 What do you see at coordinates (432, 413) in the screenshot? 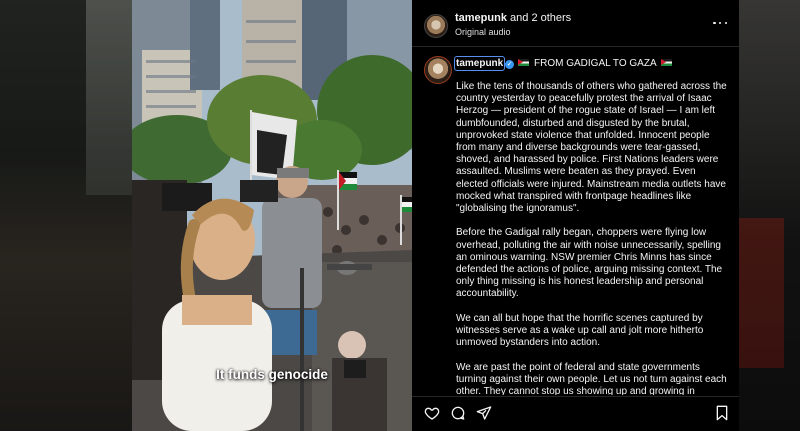
I see `heart-icon` at bounding box center [432, 413].